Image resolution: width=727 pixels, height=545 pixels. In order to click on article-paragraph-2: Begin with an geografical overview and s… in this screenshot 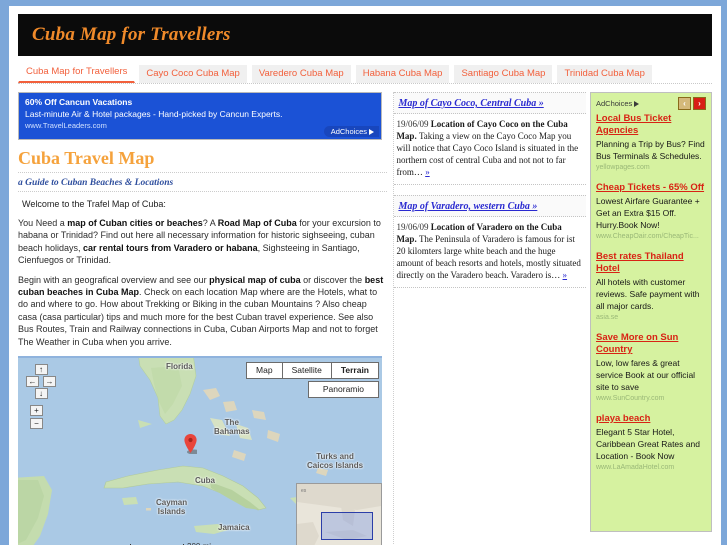, I will do `click(202, 311)`.